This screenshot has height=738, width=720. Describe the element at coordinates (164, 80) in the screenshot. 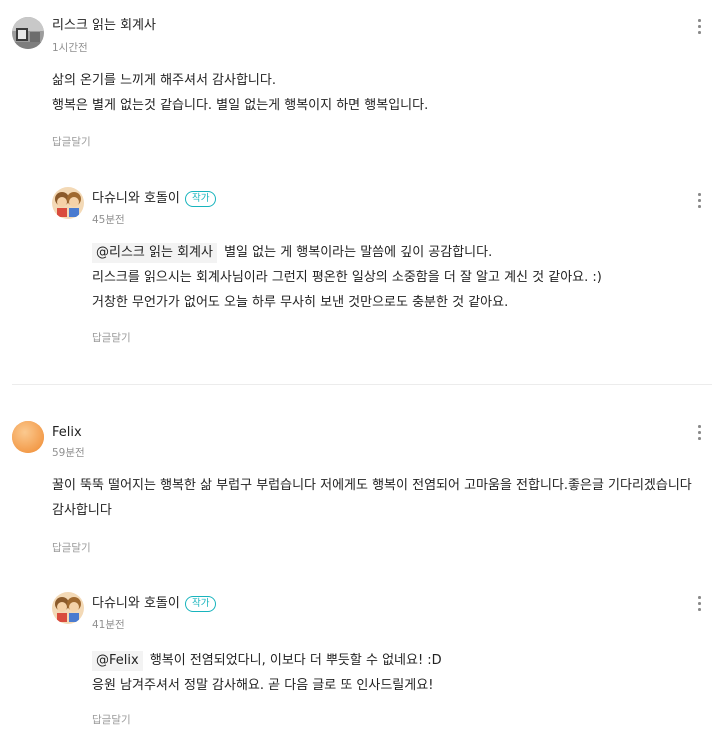

I see `comment-line: 삶의 온기를 느끼게 해주셔서 감사합니다.` at that location.